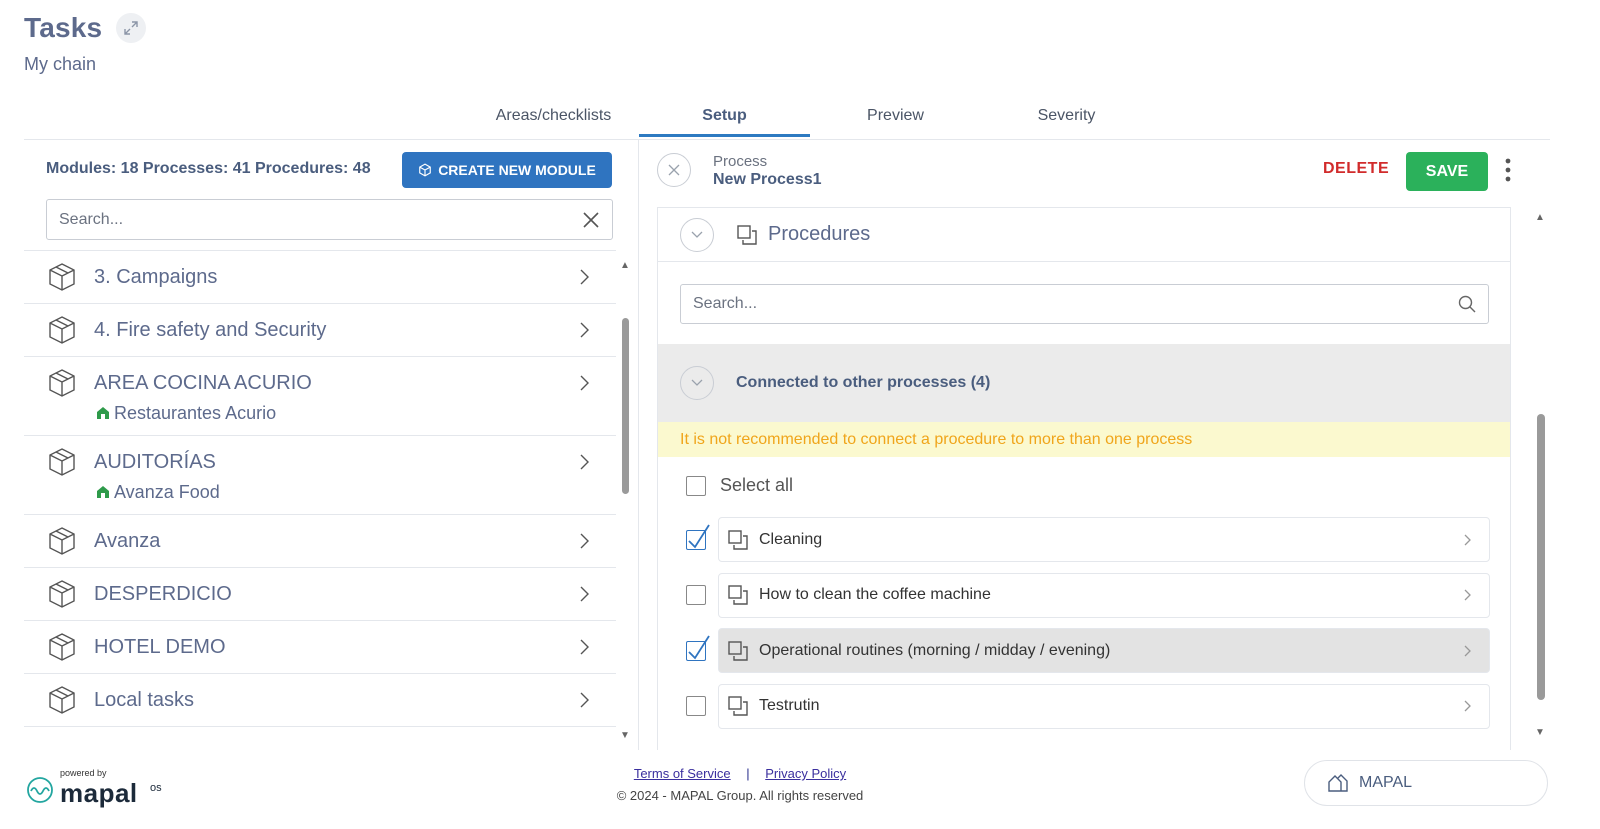 Image resolution: width=1600 pixels, height=829 pixels. I want to click on tab-bar: Areas/checklists Setup Preview Severity, so click(810, 118).